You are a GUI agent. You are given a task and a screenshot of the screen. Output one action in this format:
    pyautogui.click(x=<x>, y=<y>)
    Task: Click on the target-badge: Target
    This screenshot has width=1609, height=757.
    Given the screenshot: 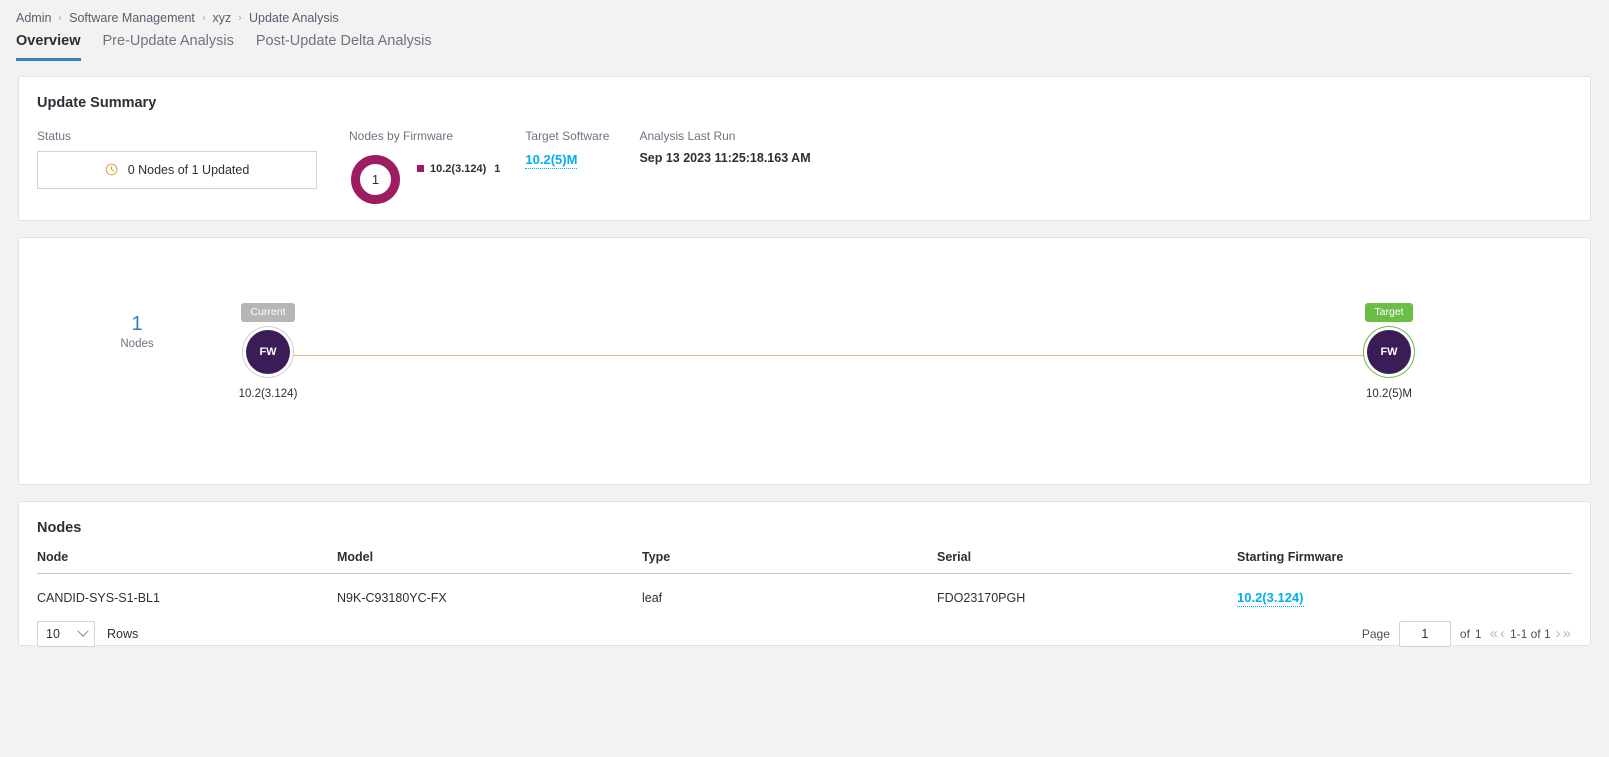 What is the action you would take?
    pyautogui.click(x=1389, y=312)
    